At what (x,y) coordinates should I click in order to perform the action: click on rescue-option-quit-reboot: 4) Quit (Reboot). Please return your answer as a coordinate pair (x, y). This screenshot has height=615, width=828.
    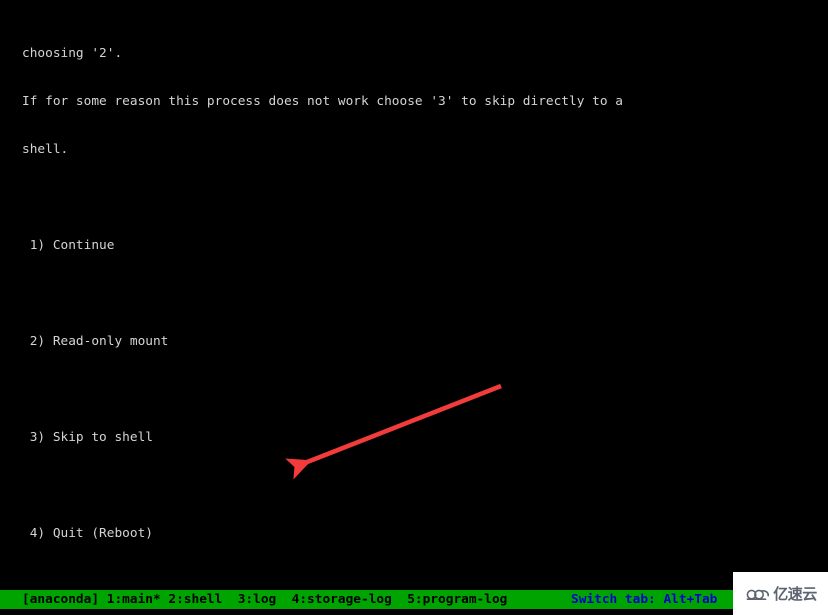
    Looking at the image, I should click on (87, 533).